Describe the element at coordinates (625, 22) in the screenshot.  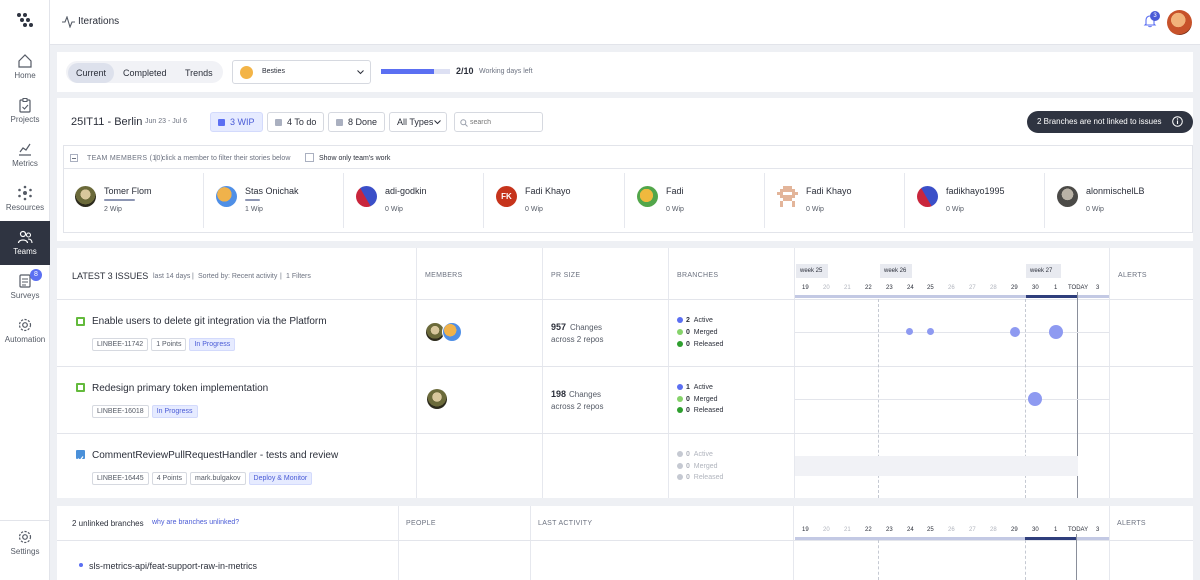
I see `top-bar: Iterations 3` at that location.